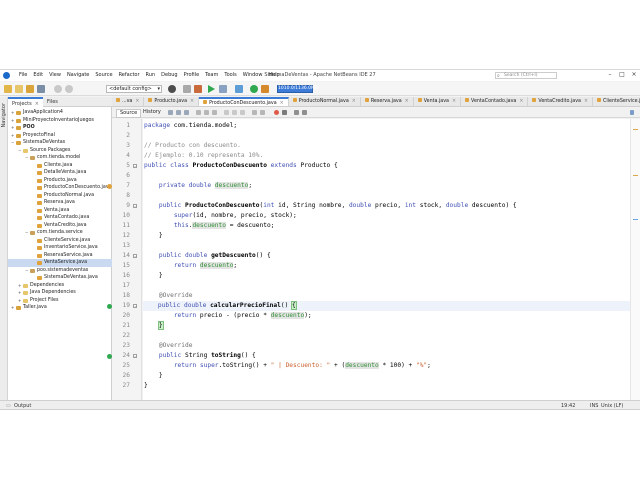  I want to click on menu-item-file: File, so click(23, 75).